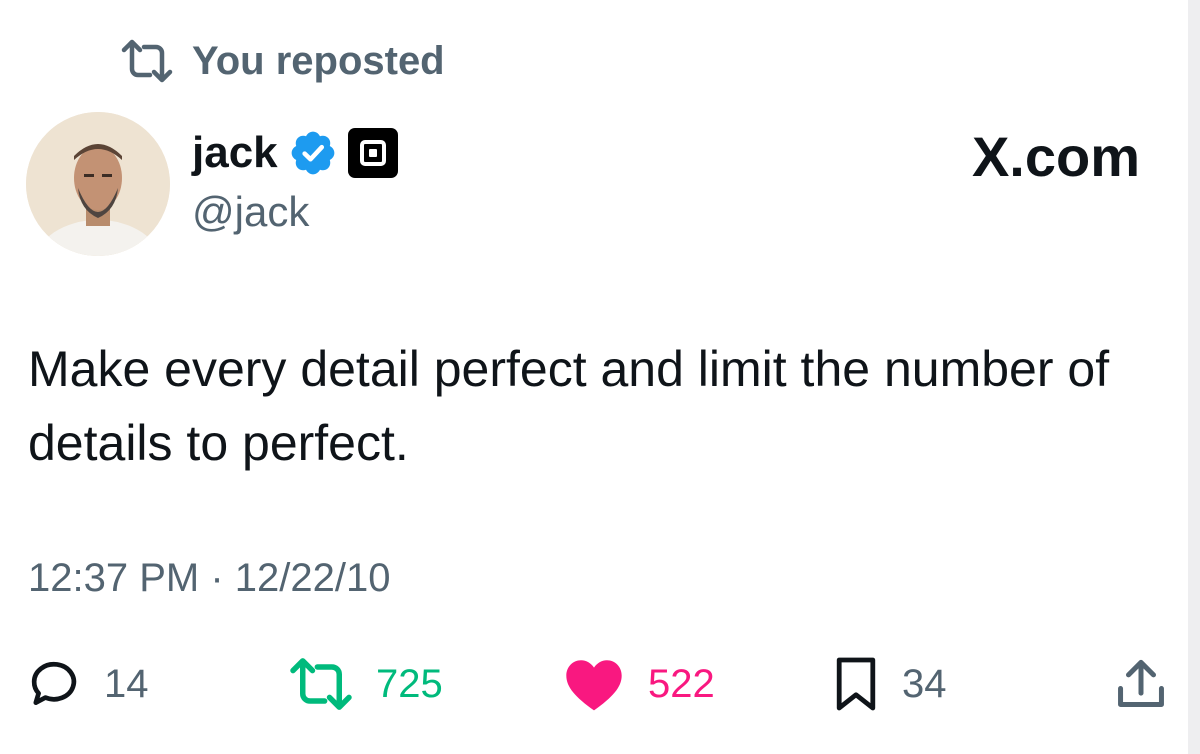 This screenshot has width=1200, height=754. What do you see at coordinates (87, 684) in the screenshot?
I see `reply-button: 14` at bounding box center [87, 684].